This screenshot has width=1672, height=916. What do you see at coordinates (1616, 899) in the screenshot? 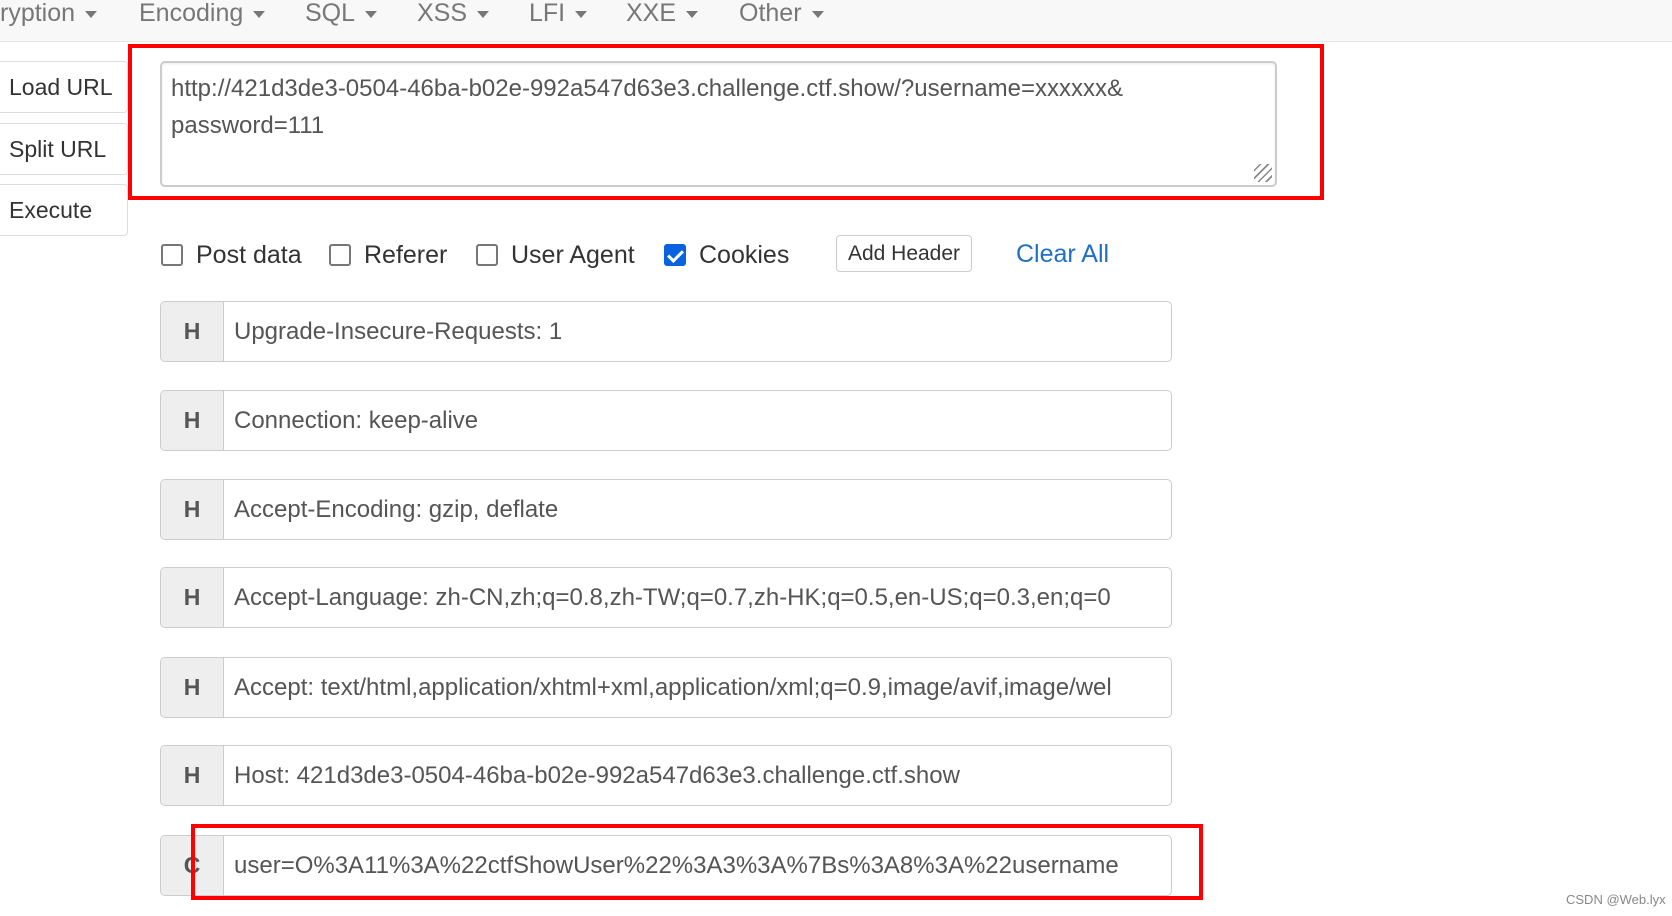
I see `watermark: CSDN @Web.lyx` at bounding box center [1616, 899].